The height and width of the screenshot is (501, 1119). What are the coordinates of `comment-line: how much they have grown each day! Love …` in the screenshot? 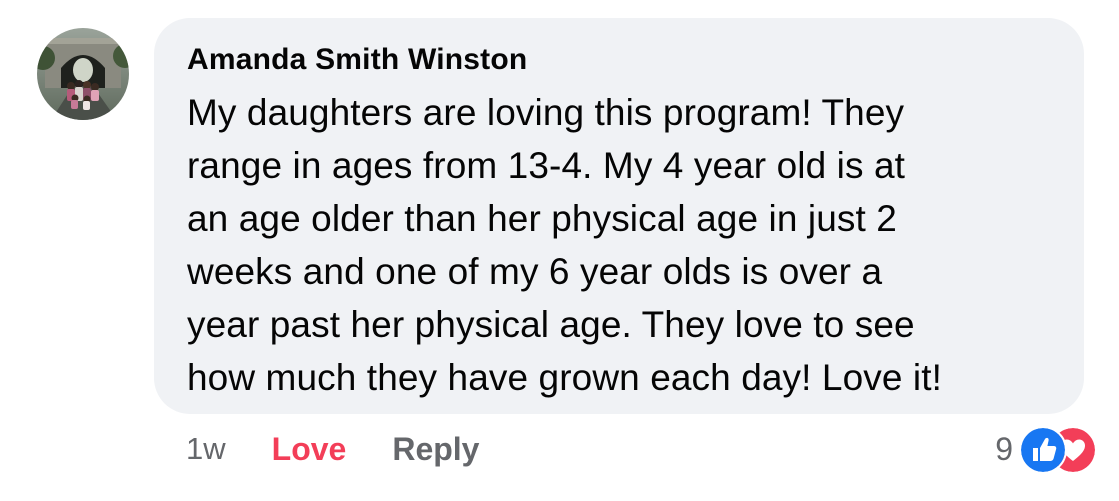 It's located at (565, 377).